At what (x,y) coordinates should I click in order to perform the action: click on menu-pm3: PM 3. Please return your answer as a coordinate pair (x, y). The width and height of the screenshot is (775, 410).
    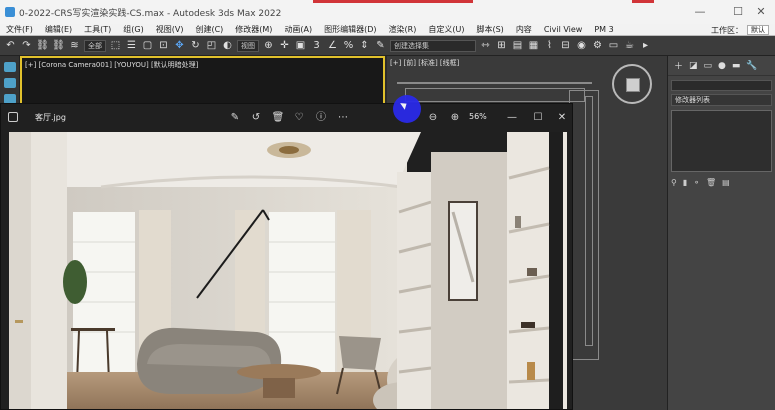
    Looking at the image, I should click on (603, 29).